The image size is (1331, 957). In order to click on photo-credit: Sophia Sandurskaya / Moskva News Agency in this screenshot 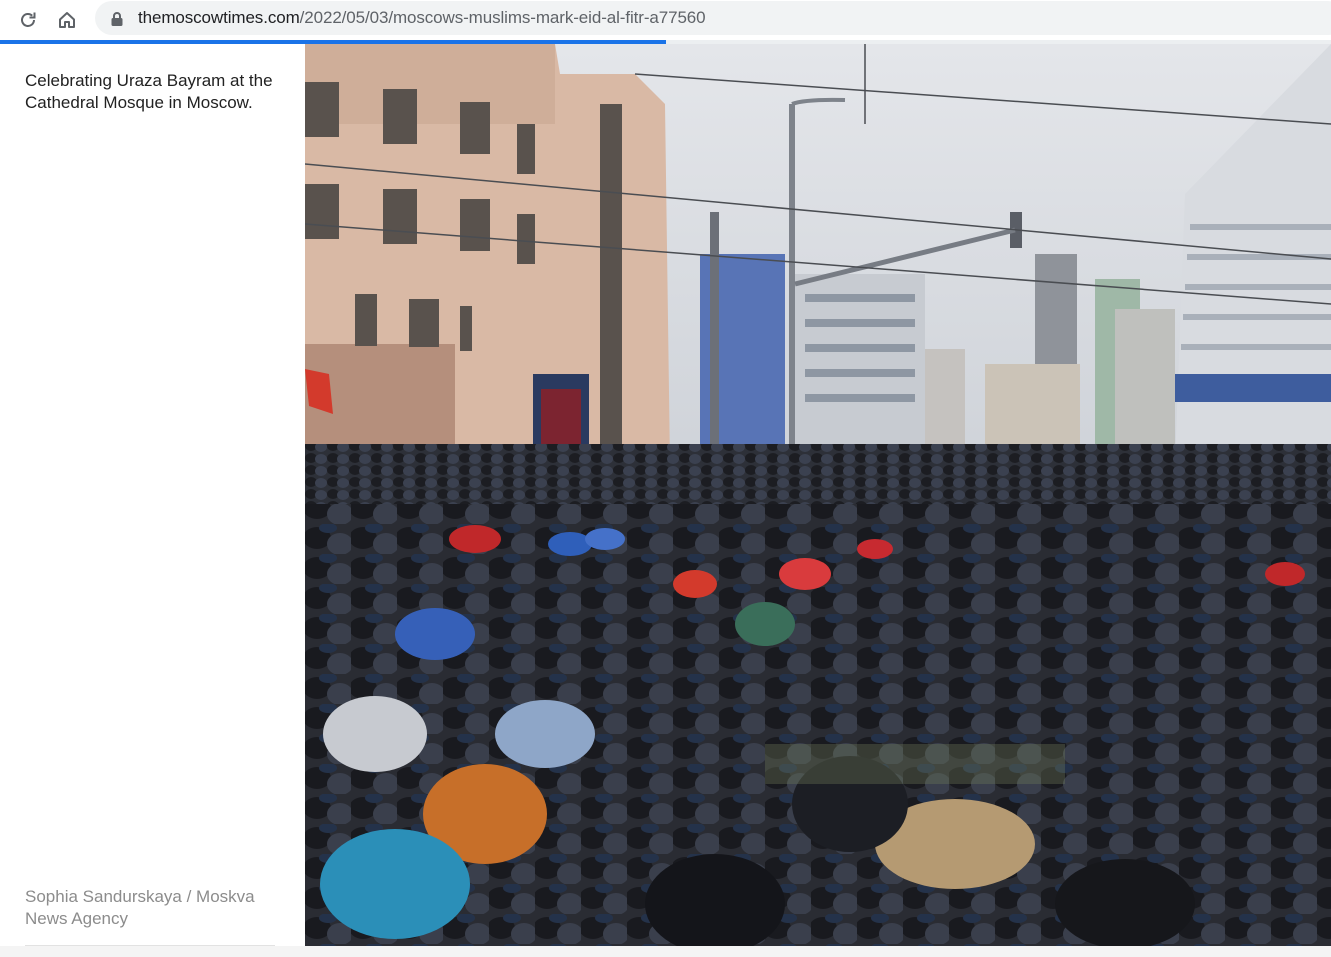, I will do `click(140, 907)`.